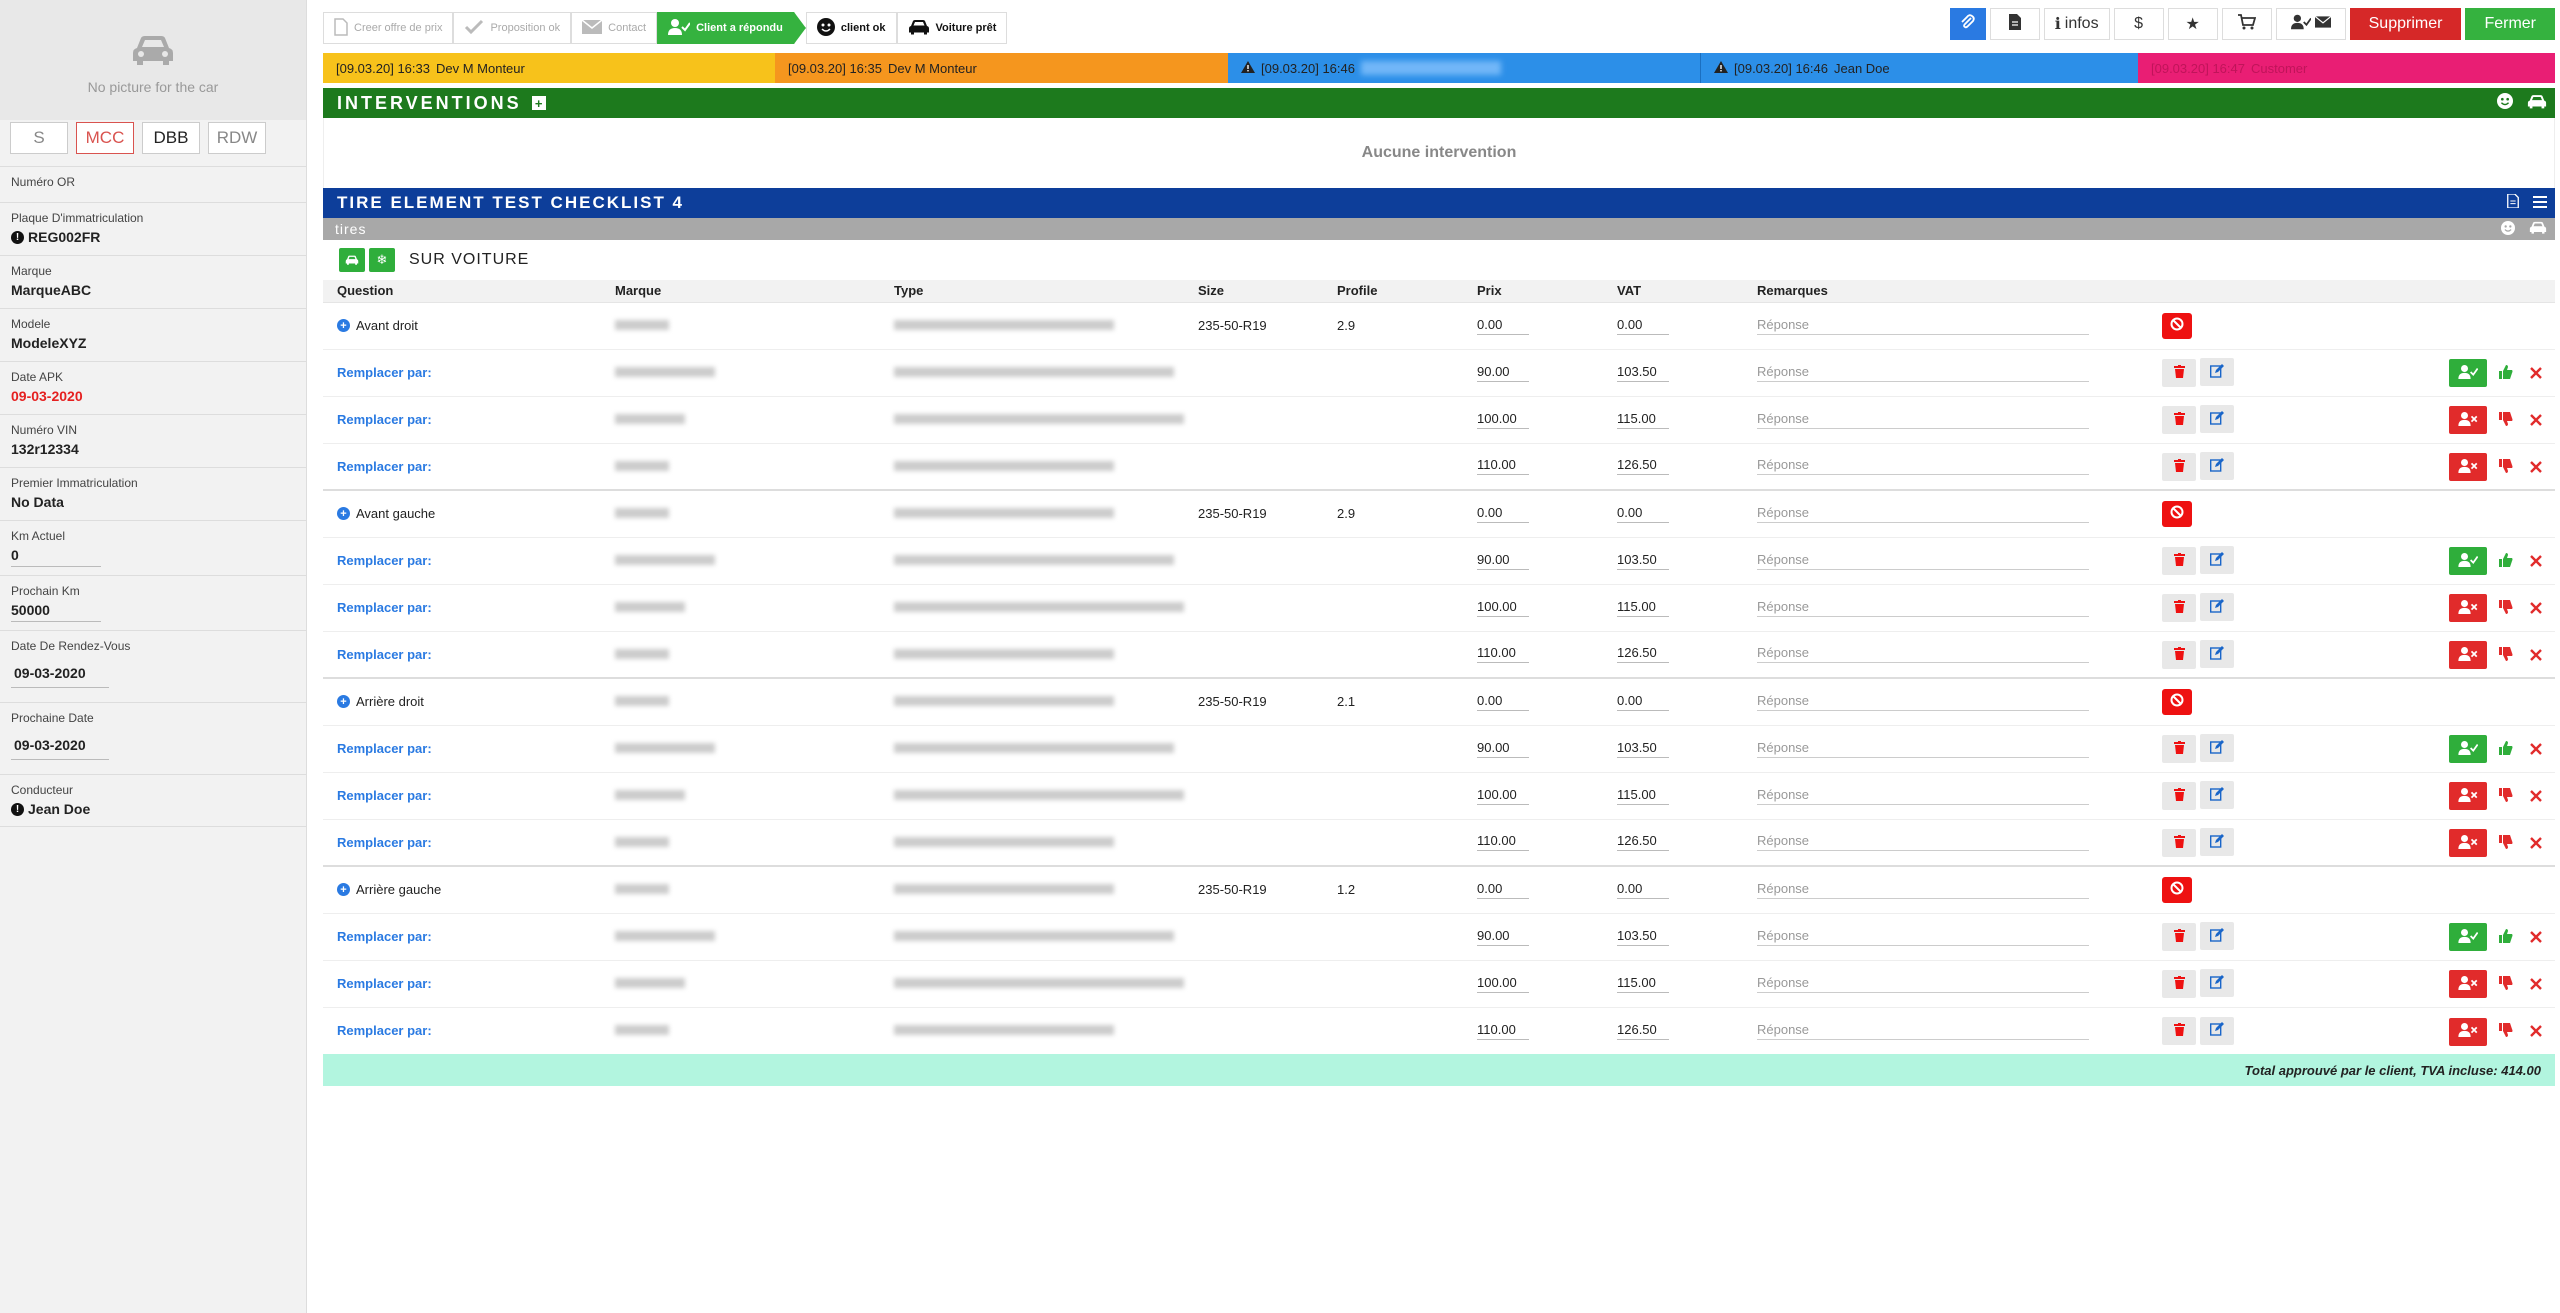 Image resolution: width=2560 pixels, height=1313 pixels. I want to click on menu-icon, so click(2540, 203).